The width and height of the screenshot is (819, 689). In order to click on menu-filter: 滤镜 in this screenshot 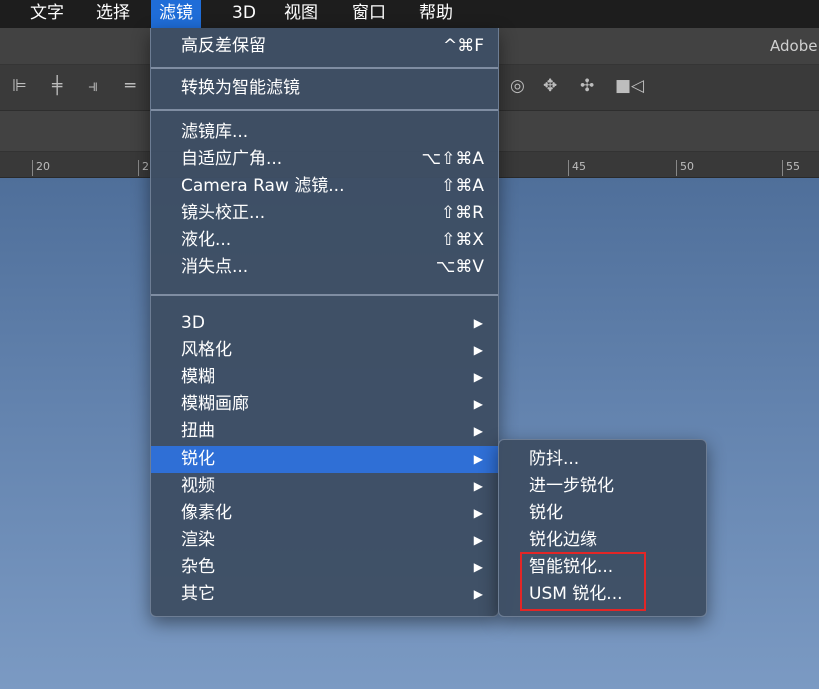, I will do `click(176, 14)`.